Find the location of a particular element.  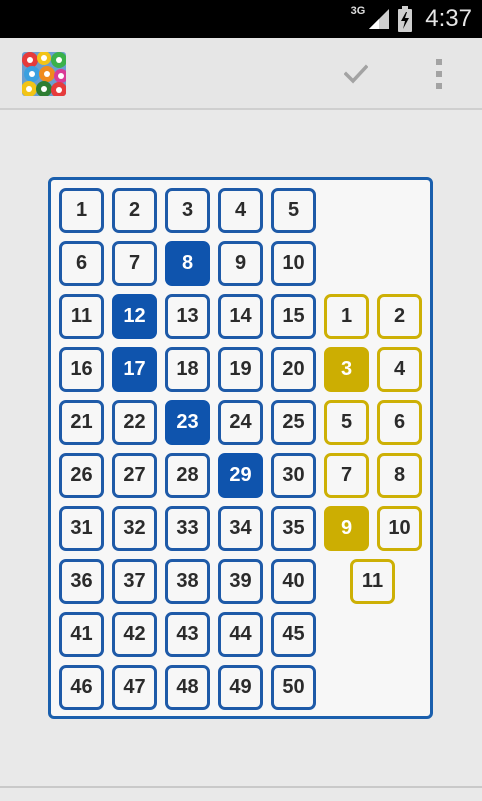

star-cell-4: 4 is located at coordinates (399, 369).